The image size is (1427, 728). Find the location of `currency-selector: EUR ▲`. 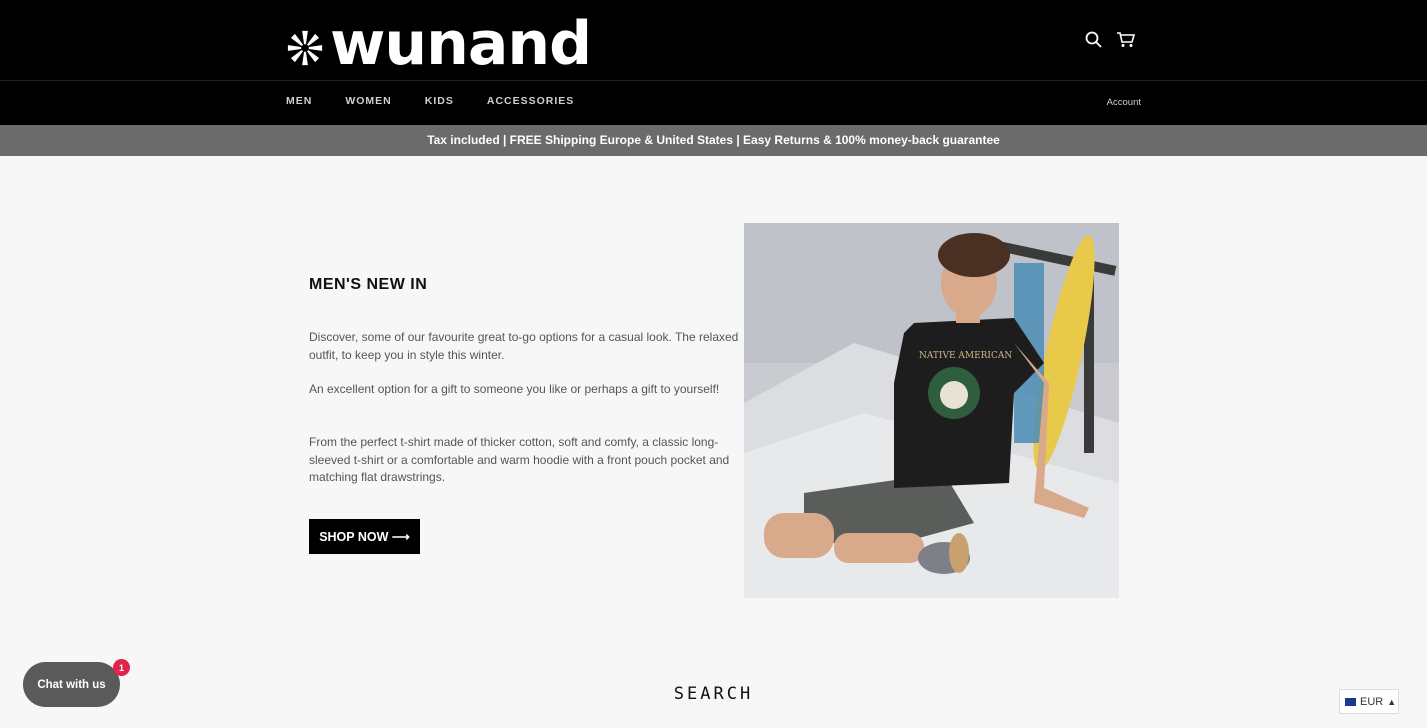

currency-selector: EUR ▲ is located at coordinates (1369, 701).